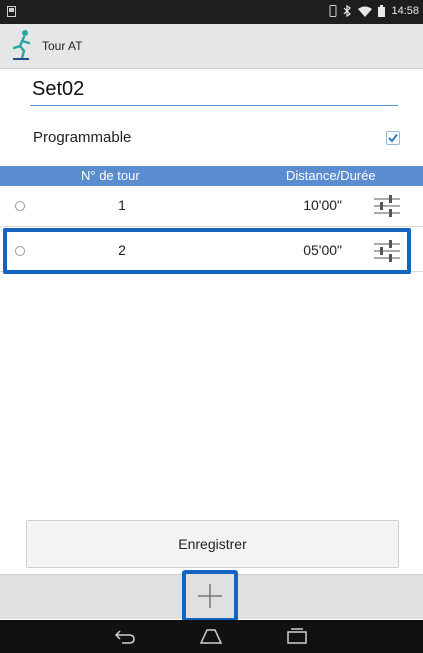  I want to click on home-icon, so click(211, 636).